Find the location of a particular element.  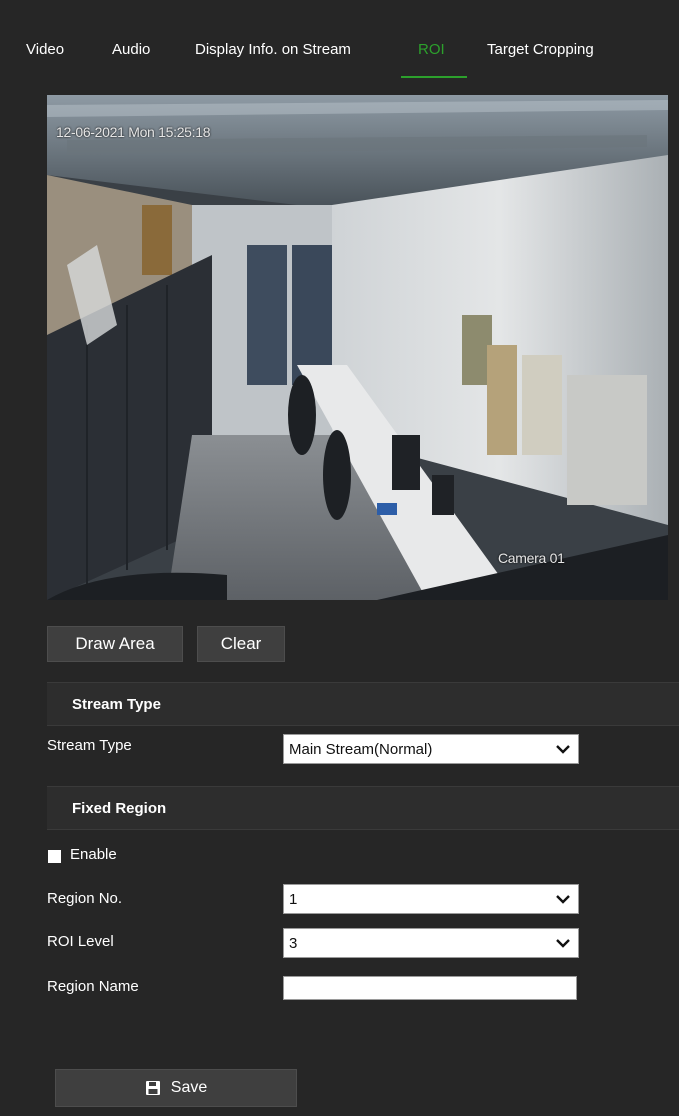

tab-roi: ROI is located at coordinates (431, 49).